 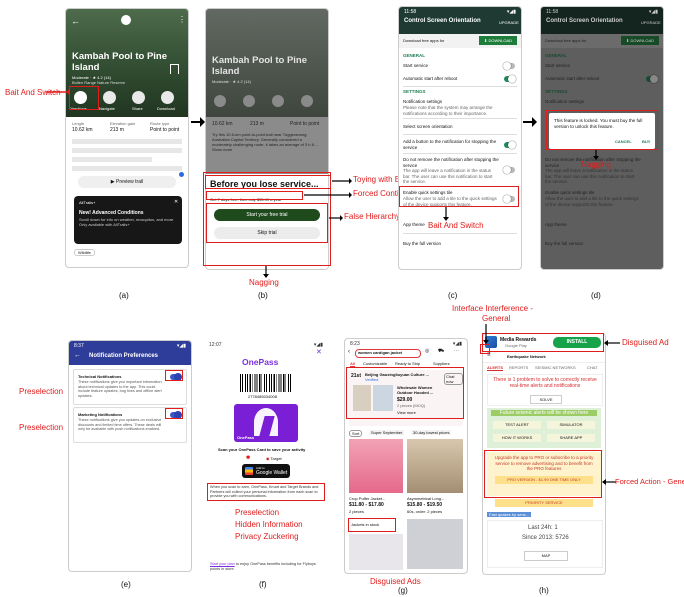 I want to click on solve-button: SOLVE, so click(x=546, y=399).